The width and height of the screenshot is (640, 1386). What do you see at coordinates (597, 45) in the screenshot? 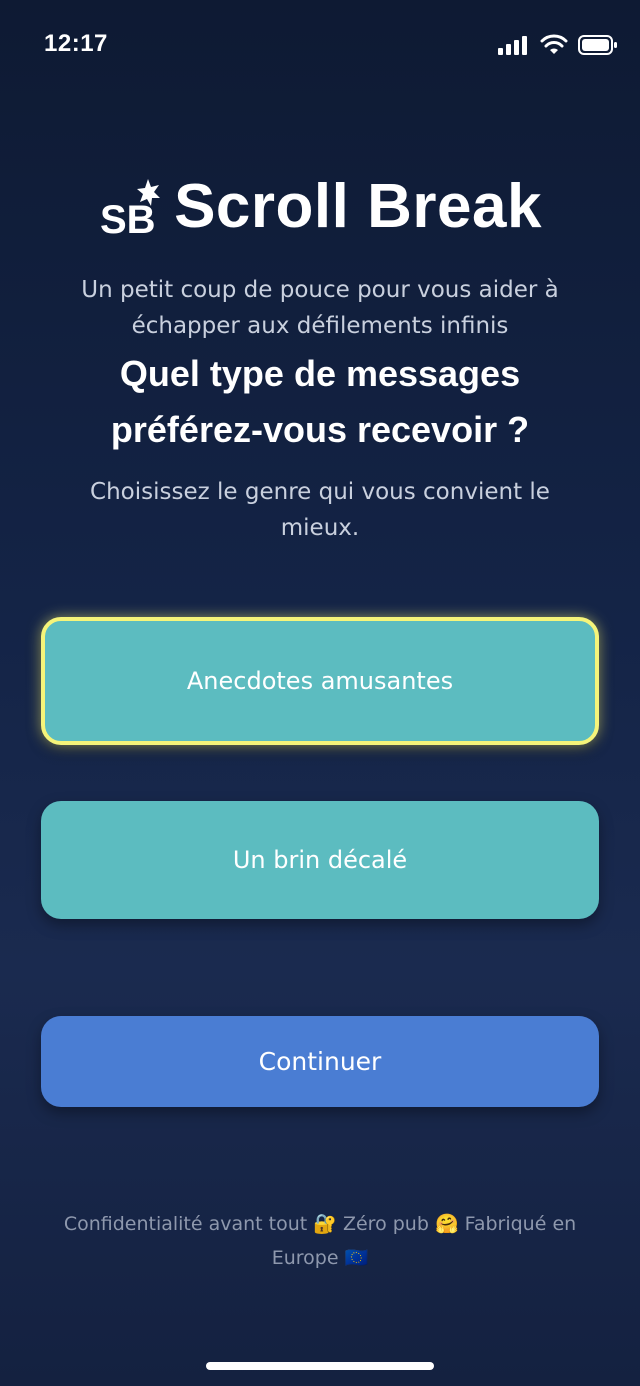
I see `battery-icon` at bounding box center [597, 45].